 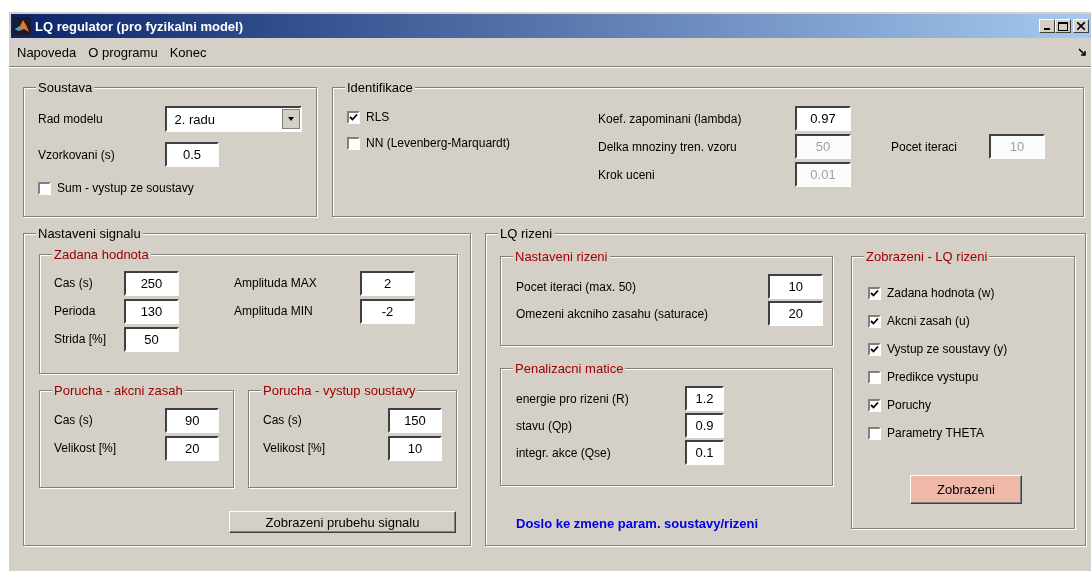 What do you see at coordinates (118, 390) in the screenshot?
I see `group-title: Porucha - akcni zasah` at bounding box center [118, 390].